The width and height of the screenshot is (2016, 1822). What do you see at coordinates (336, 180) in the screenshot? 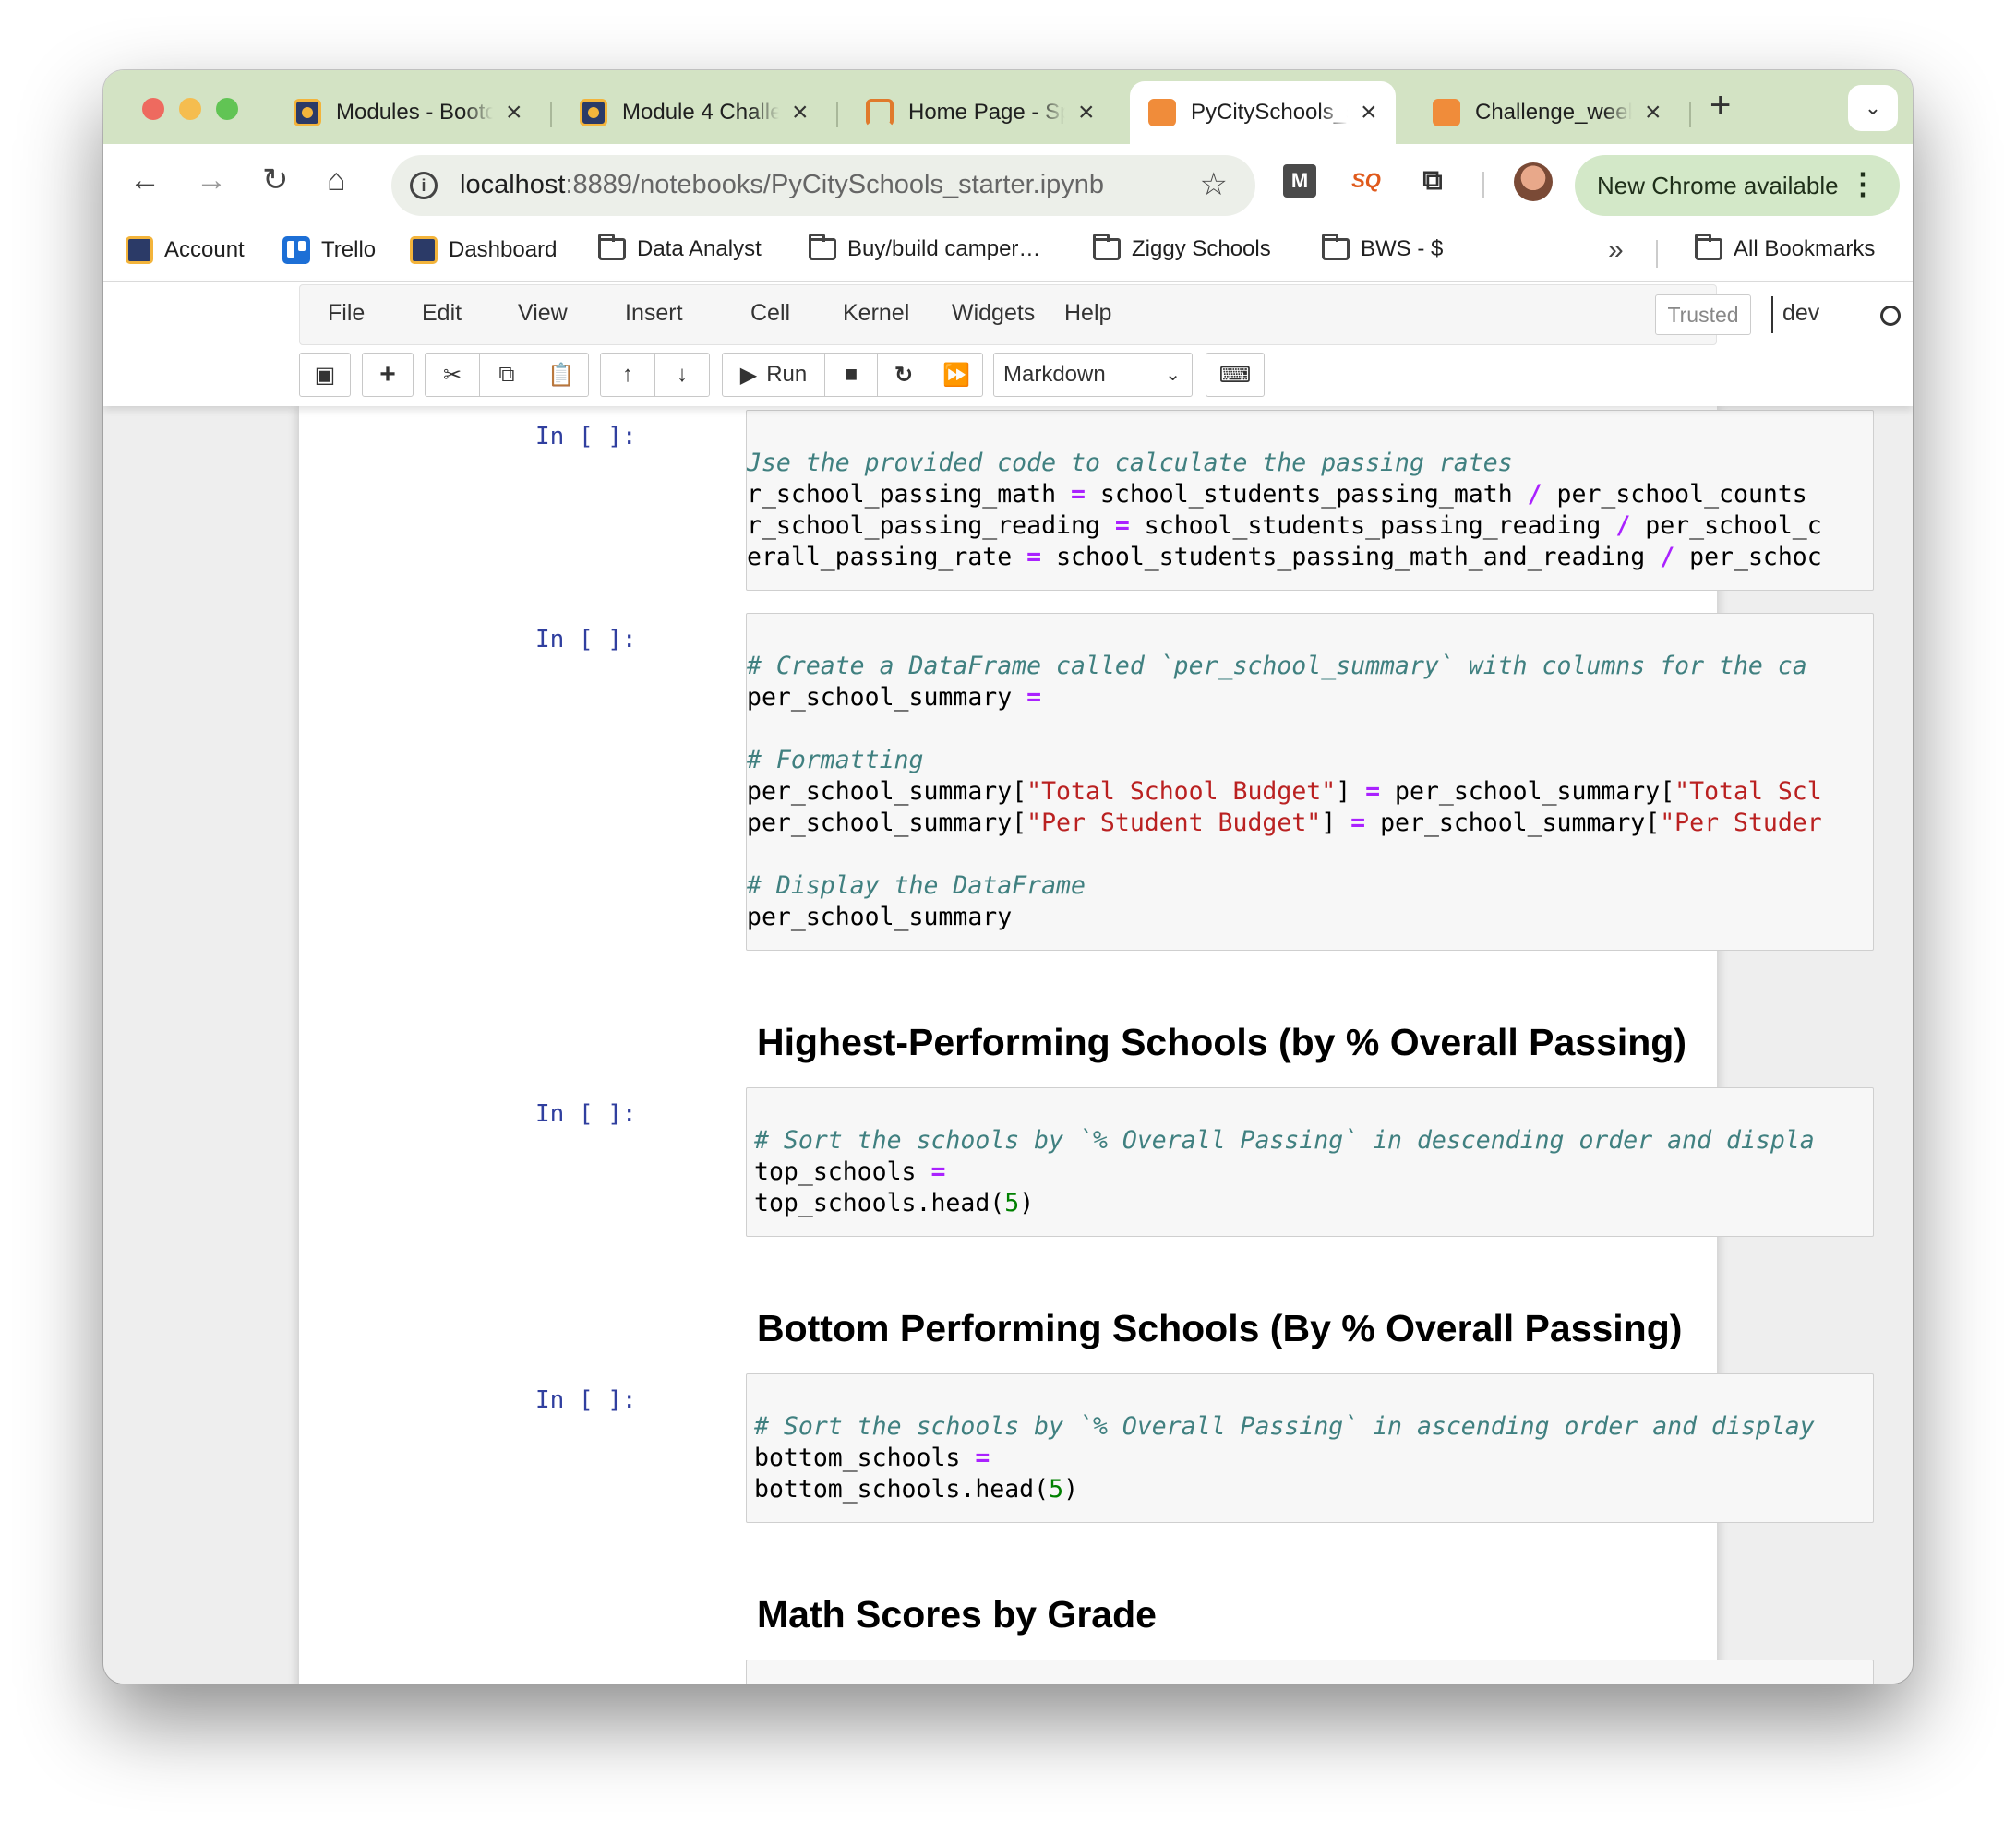
I see `home-icon: ⌂` at bounding box center [336, 180].